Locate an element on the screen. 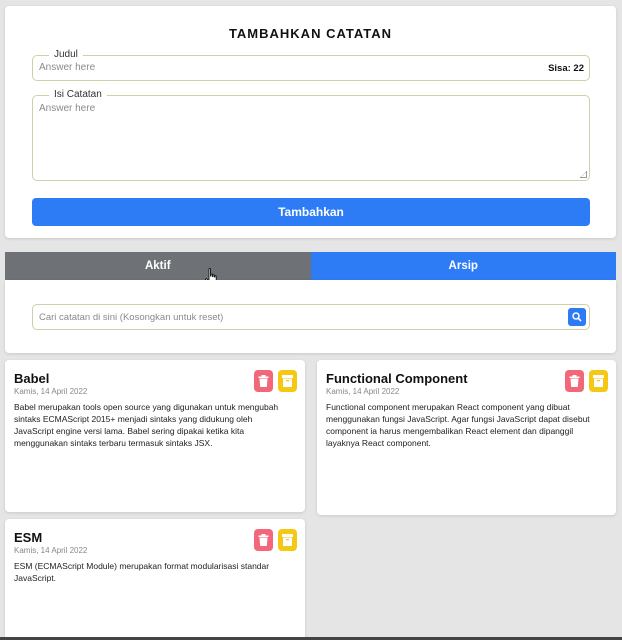 This screenshot has height=640, width=622. search-button is located at coordinates (577, 317).